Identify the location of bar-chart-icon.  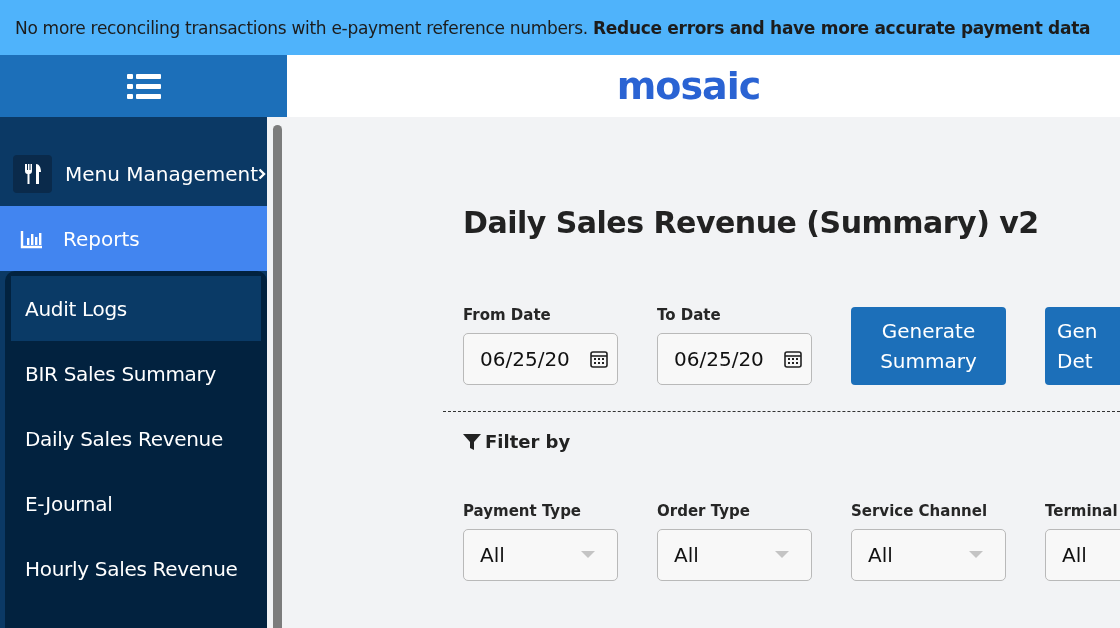
(32, 238).